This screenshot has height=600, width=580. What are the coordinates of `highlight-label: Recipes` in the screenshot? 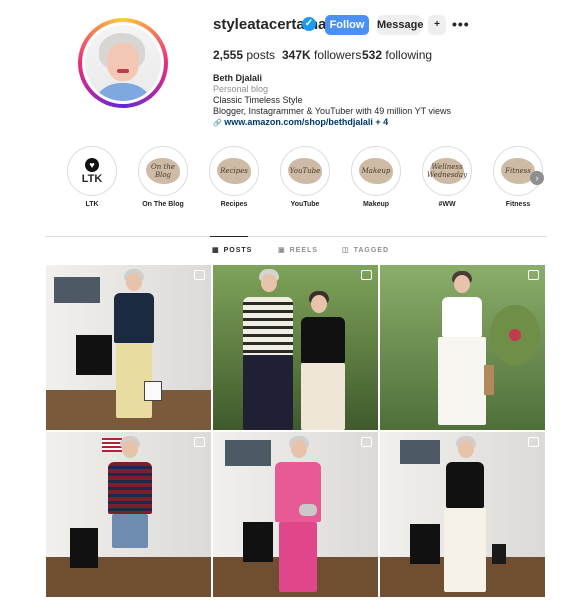 It's located at (234, 204).